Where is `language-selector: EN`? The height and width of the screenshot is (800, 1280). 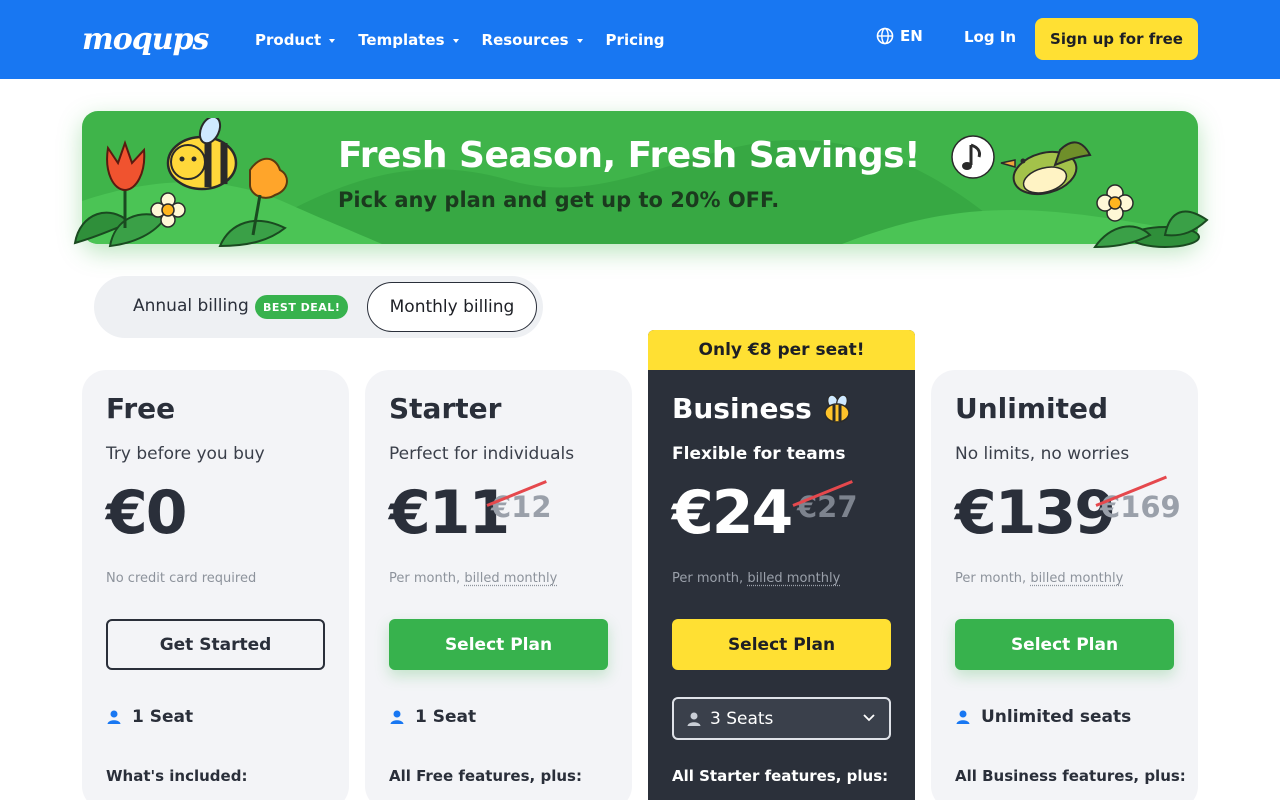 language-selector: EN is located at coordinates (899, 36).